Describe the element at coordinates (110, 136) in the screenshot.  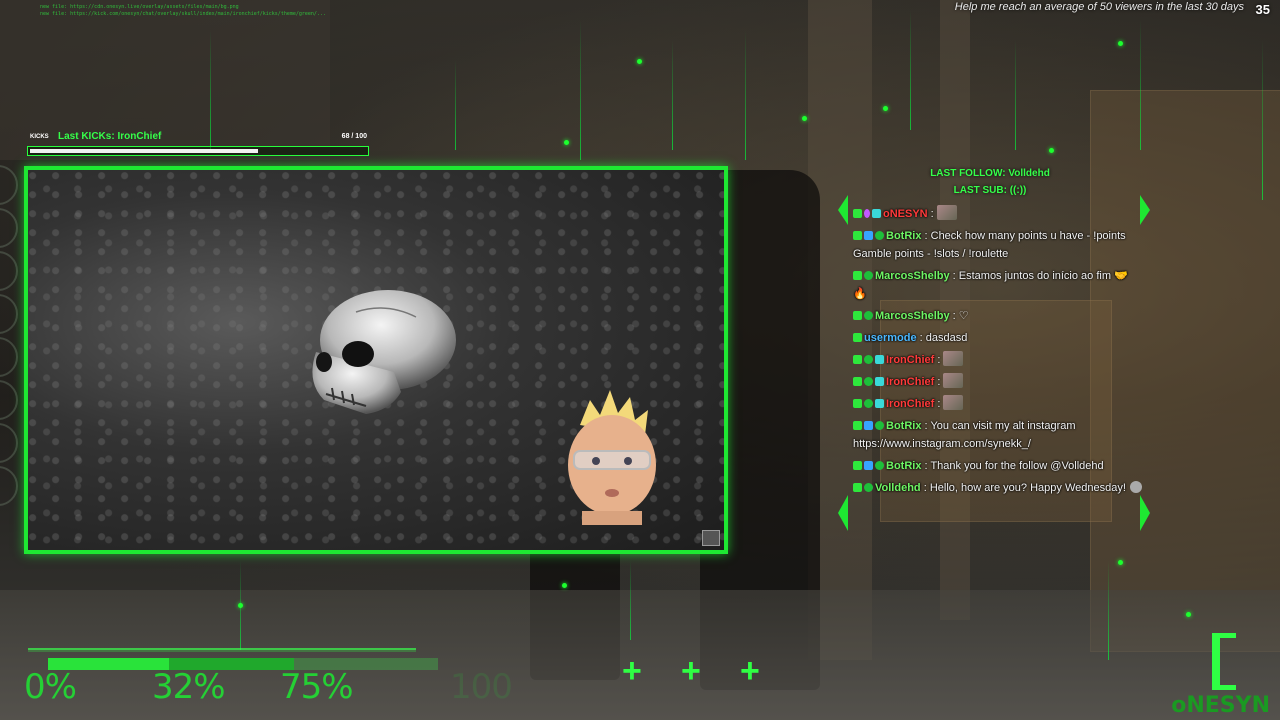
I see `last-kicks-label: Last KICKs: IronChief` at that location.